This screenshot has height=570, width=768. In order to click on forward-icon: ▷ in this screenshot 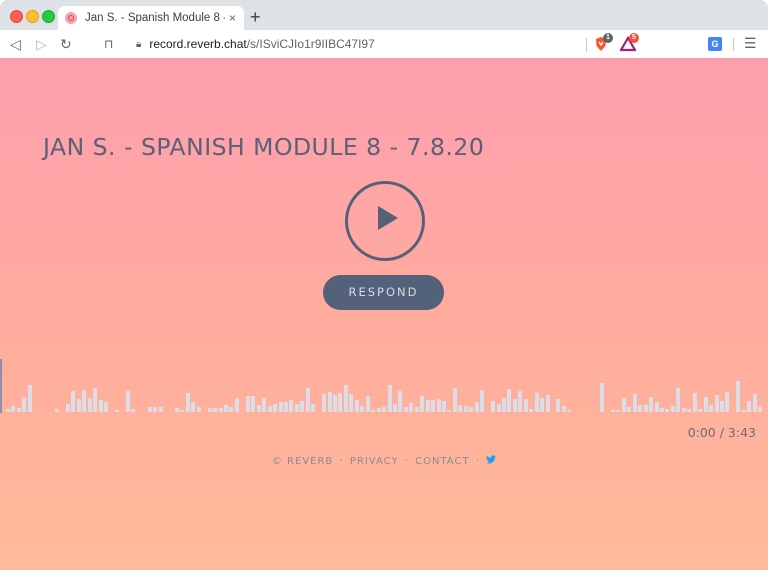, I will do `click(41, 44)`.